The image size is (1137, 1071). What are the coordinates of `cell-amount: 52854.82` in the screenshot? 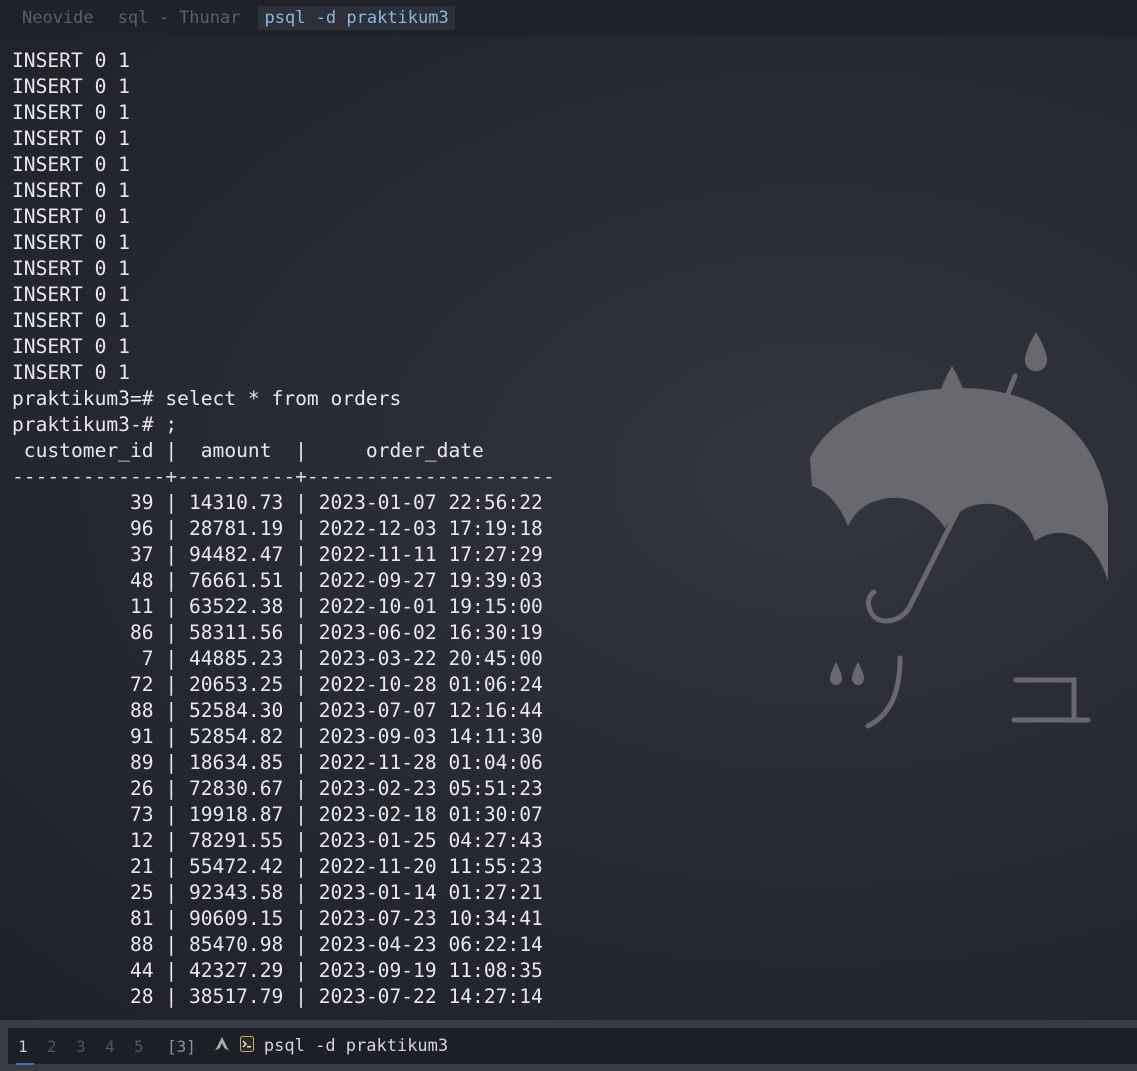 It's located at (236, 736).